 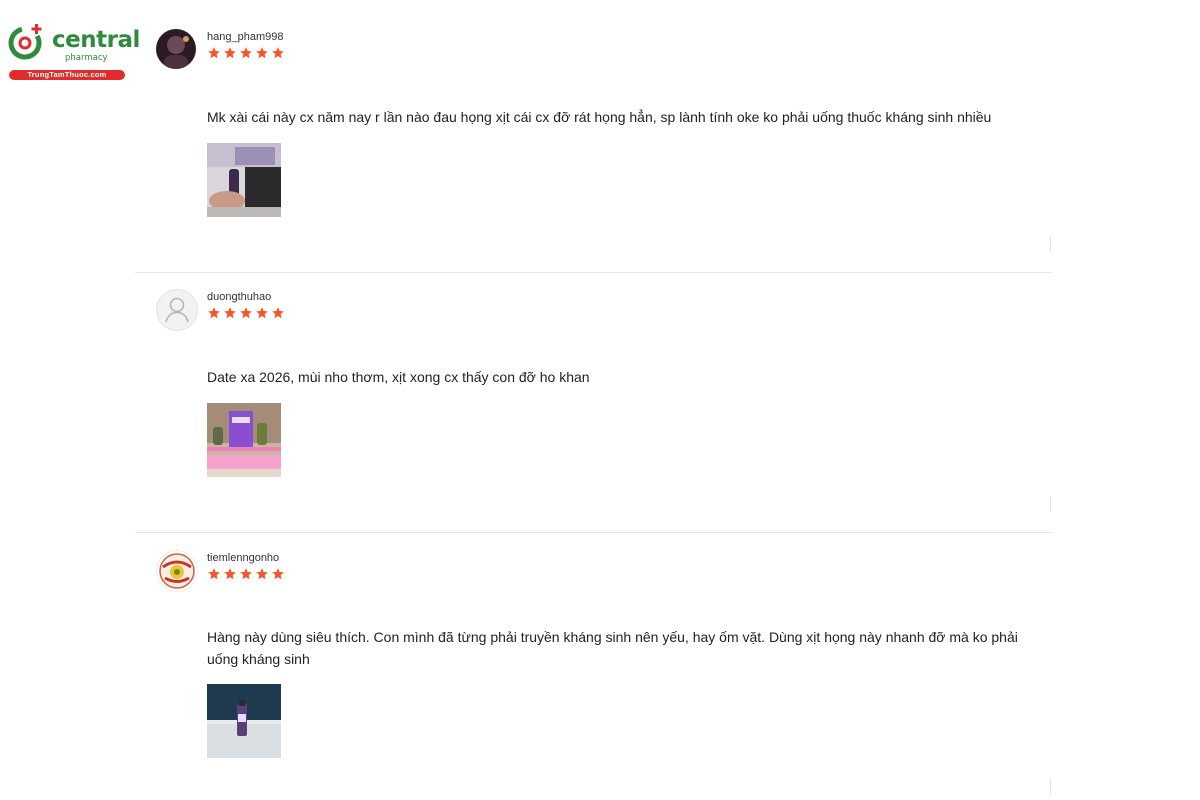 What do you see at coordinates (176, 49) in the screenshot?
I see `user-photo-avatar` at bounding box center [176, 49].